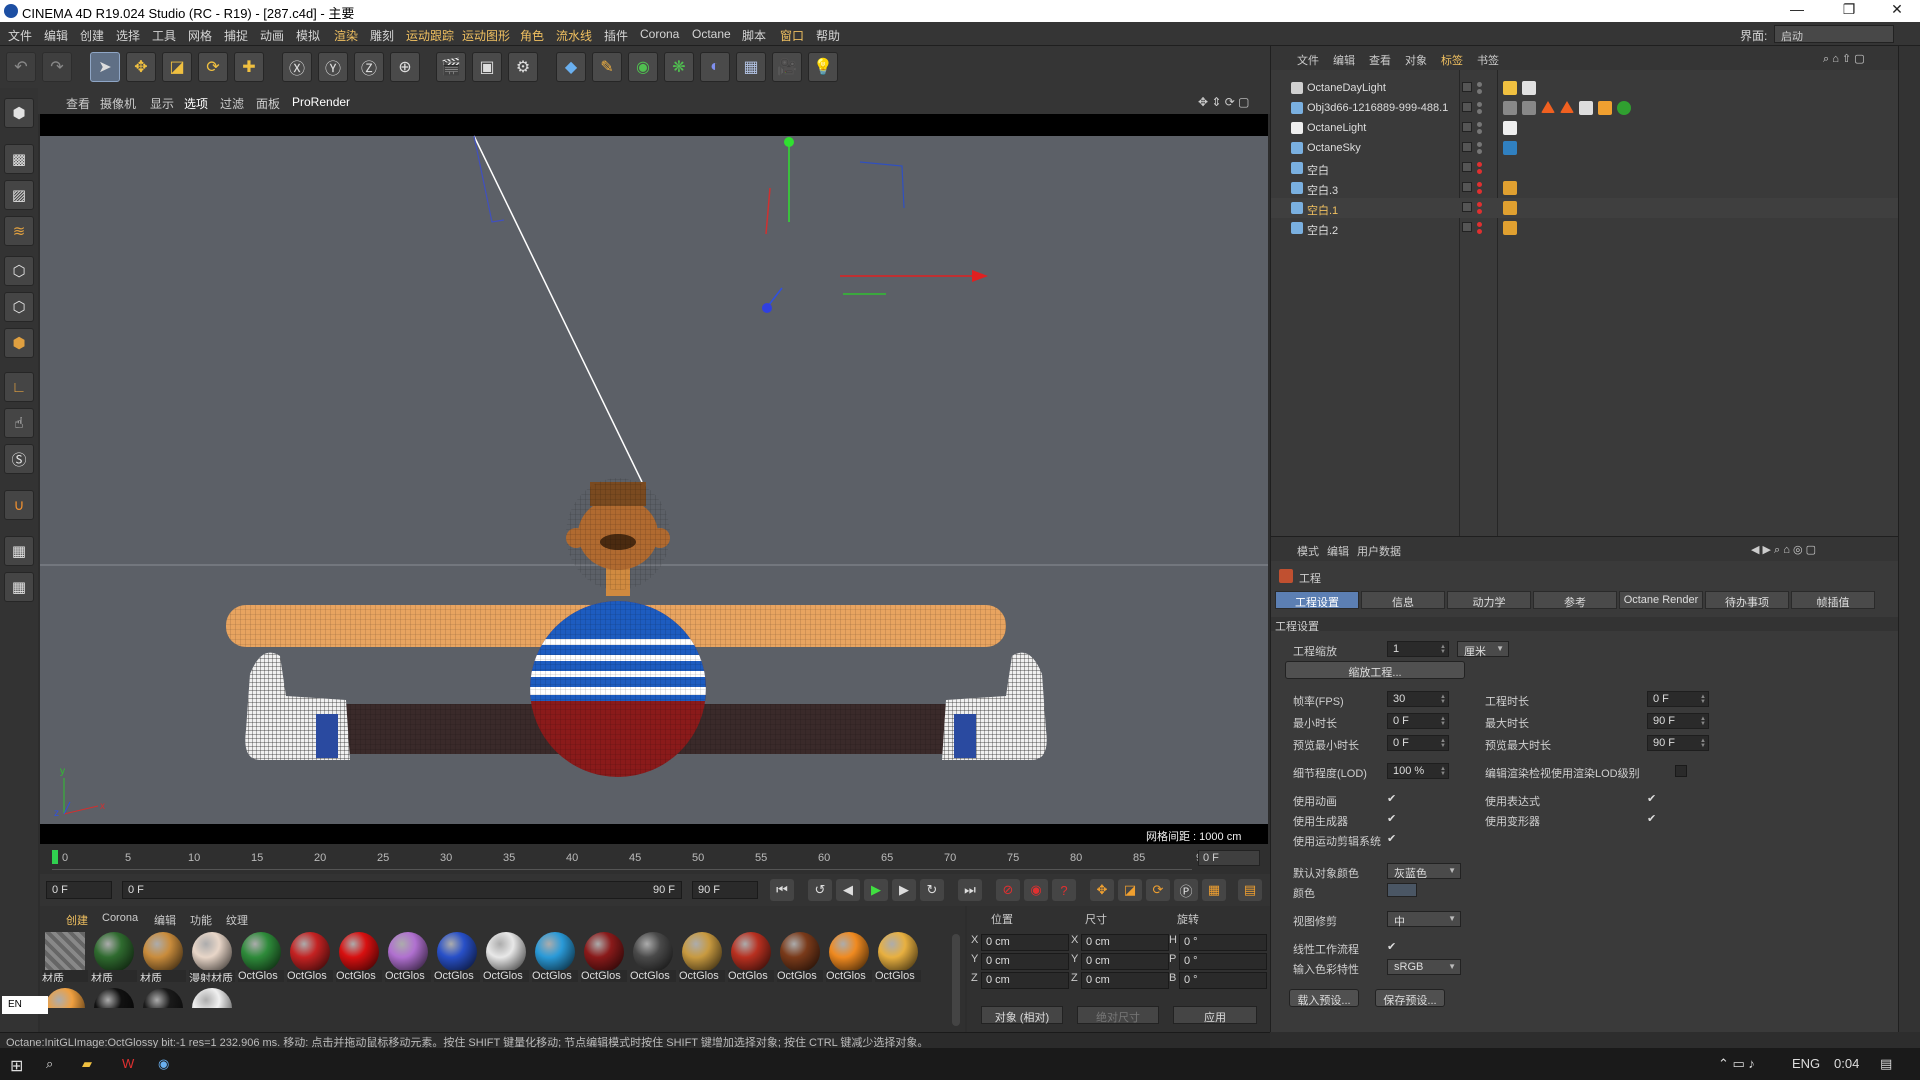  I want to click on planar-workplane-icon: ▦, so click(19, 587).